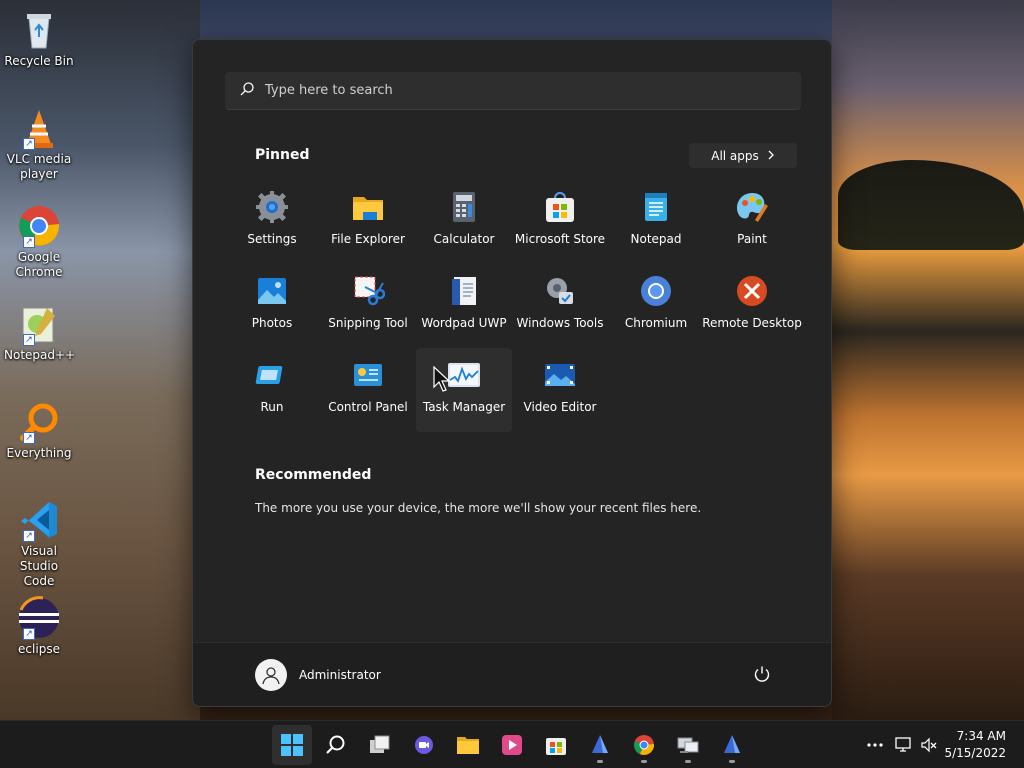 This screenshot has width=1024, height=768. I want to click on pinned-app-remote-desktop: Remote Desktop, so click(752, 306).